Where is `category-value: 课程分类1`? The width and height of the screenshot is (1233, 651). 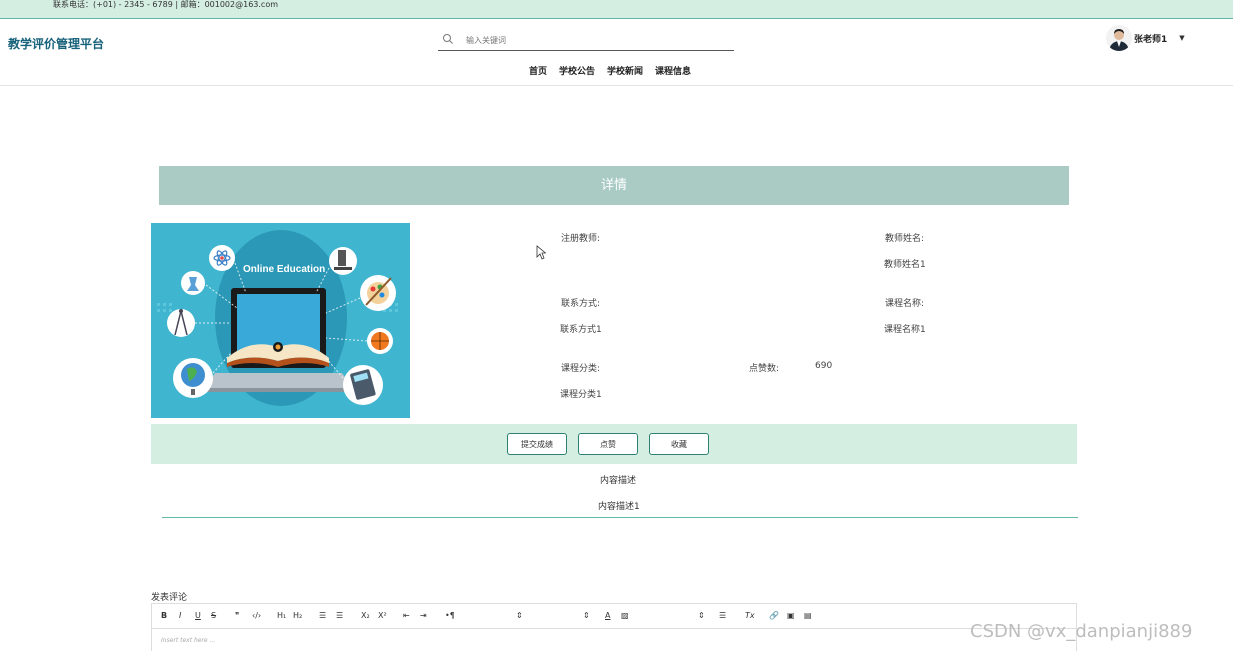
category-value: 课程分类1 is located at coordinates (581, 395).